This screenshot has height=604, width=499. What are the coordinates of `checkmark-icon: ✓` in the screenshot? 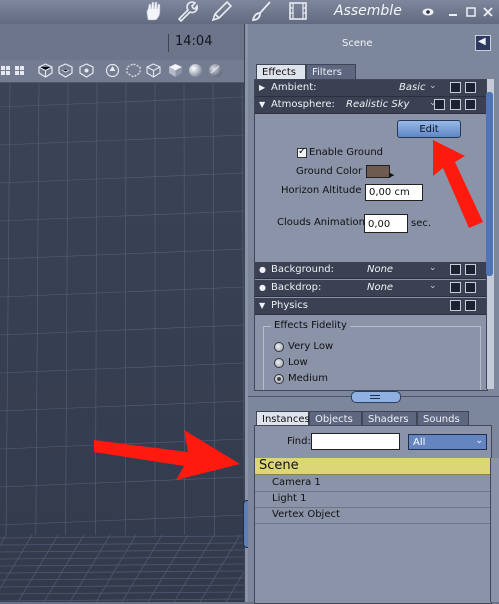 It's located at (302, 151).